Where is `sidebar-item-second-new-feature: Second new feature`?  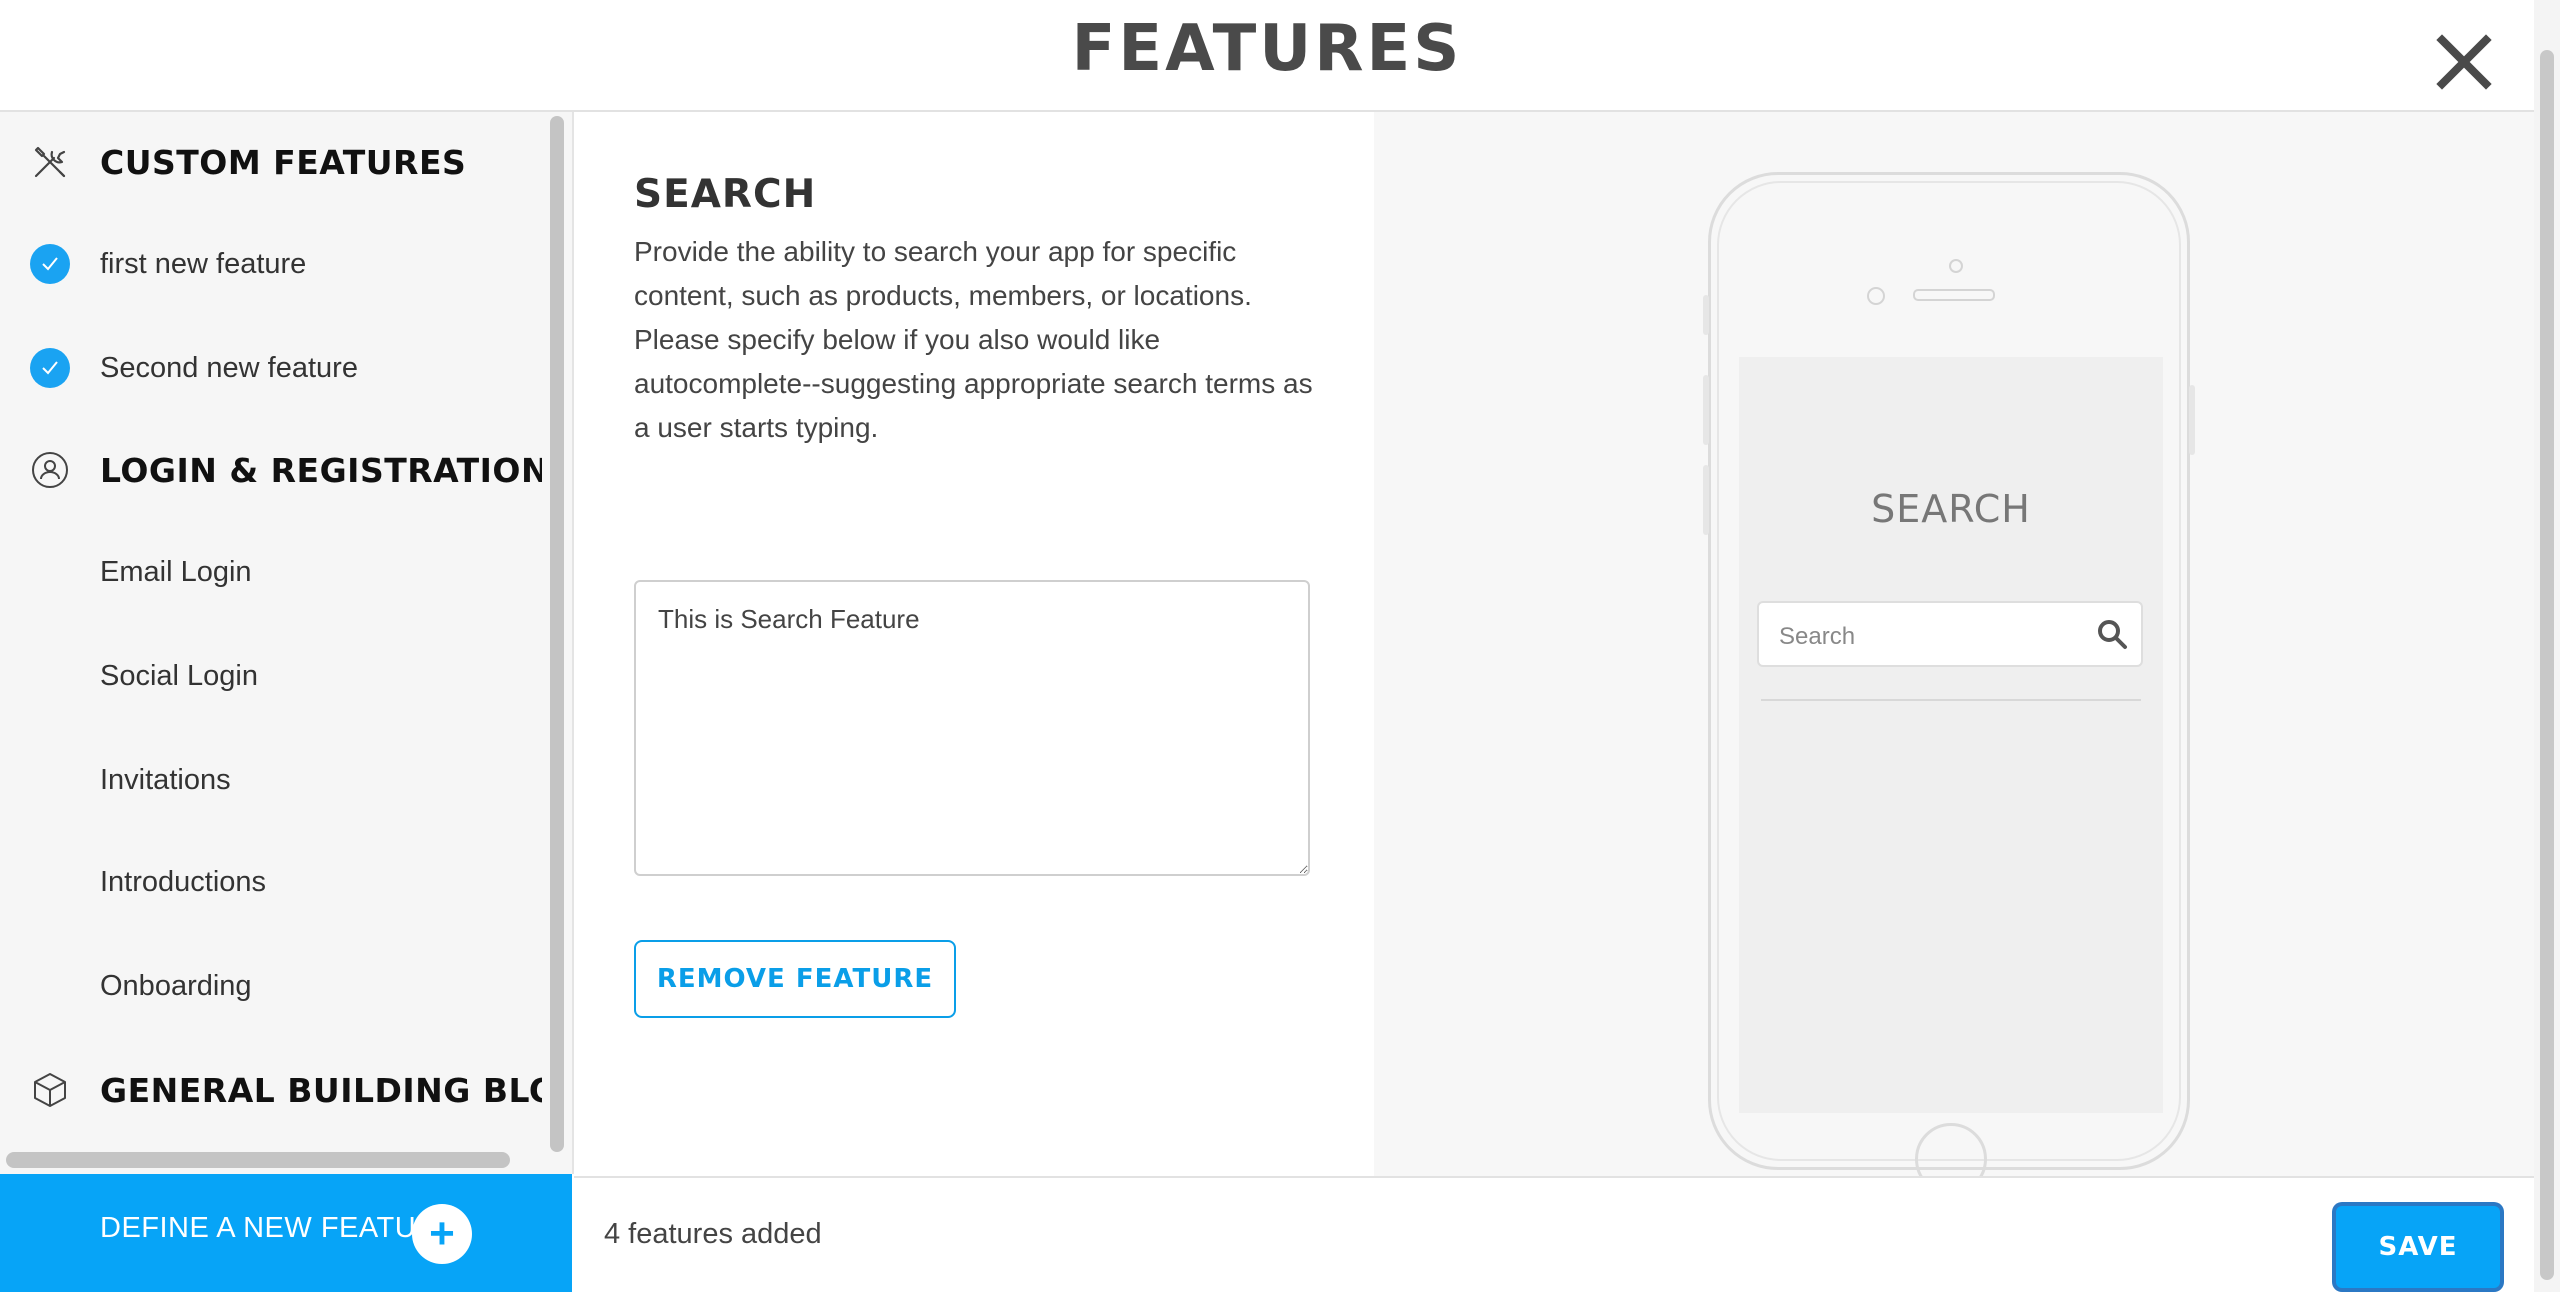 sidebar-item-second-new-feature: Second new feature is located at coordinates (271, 368).